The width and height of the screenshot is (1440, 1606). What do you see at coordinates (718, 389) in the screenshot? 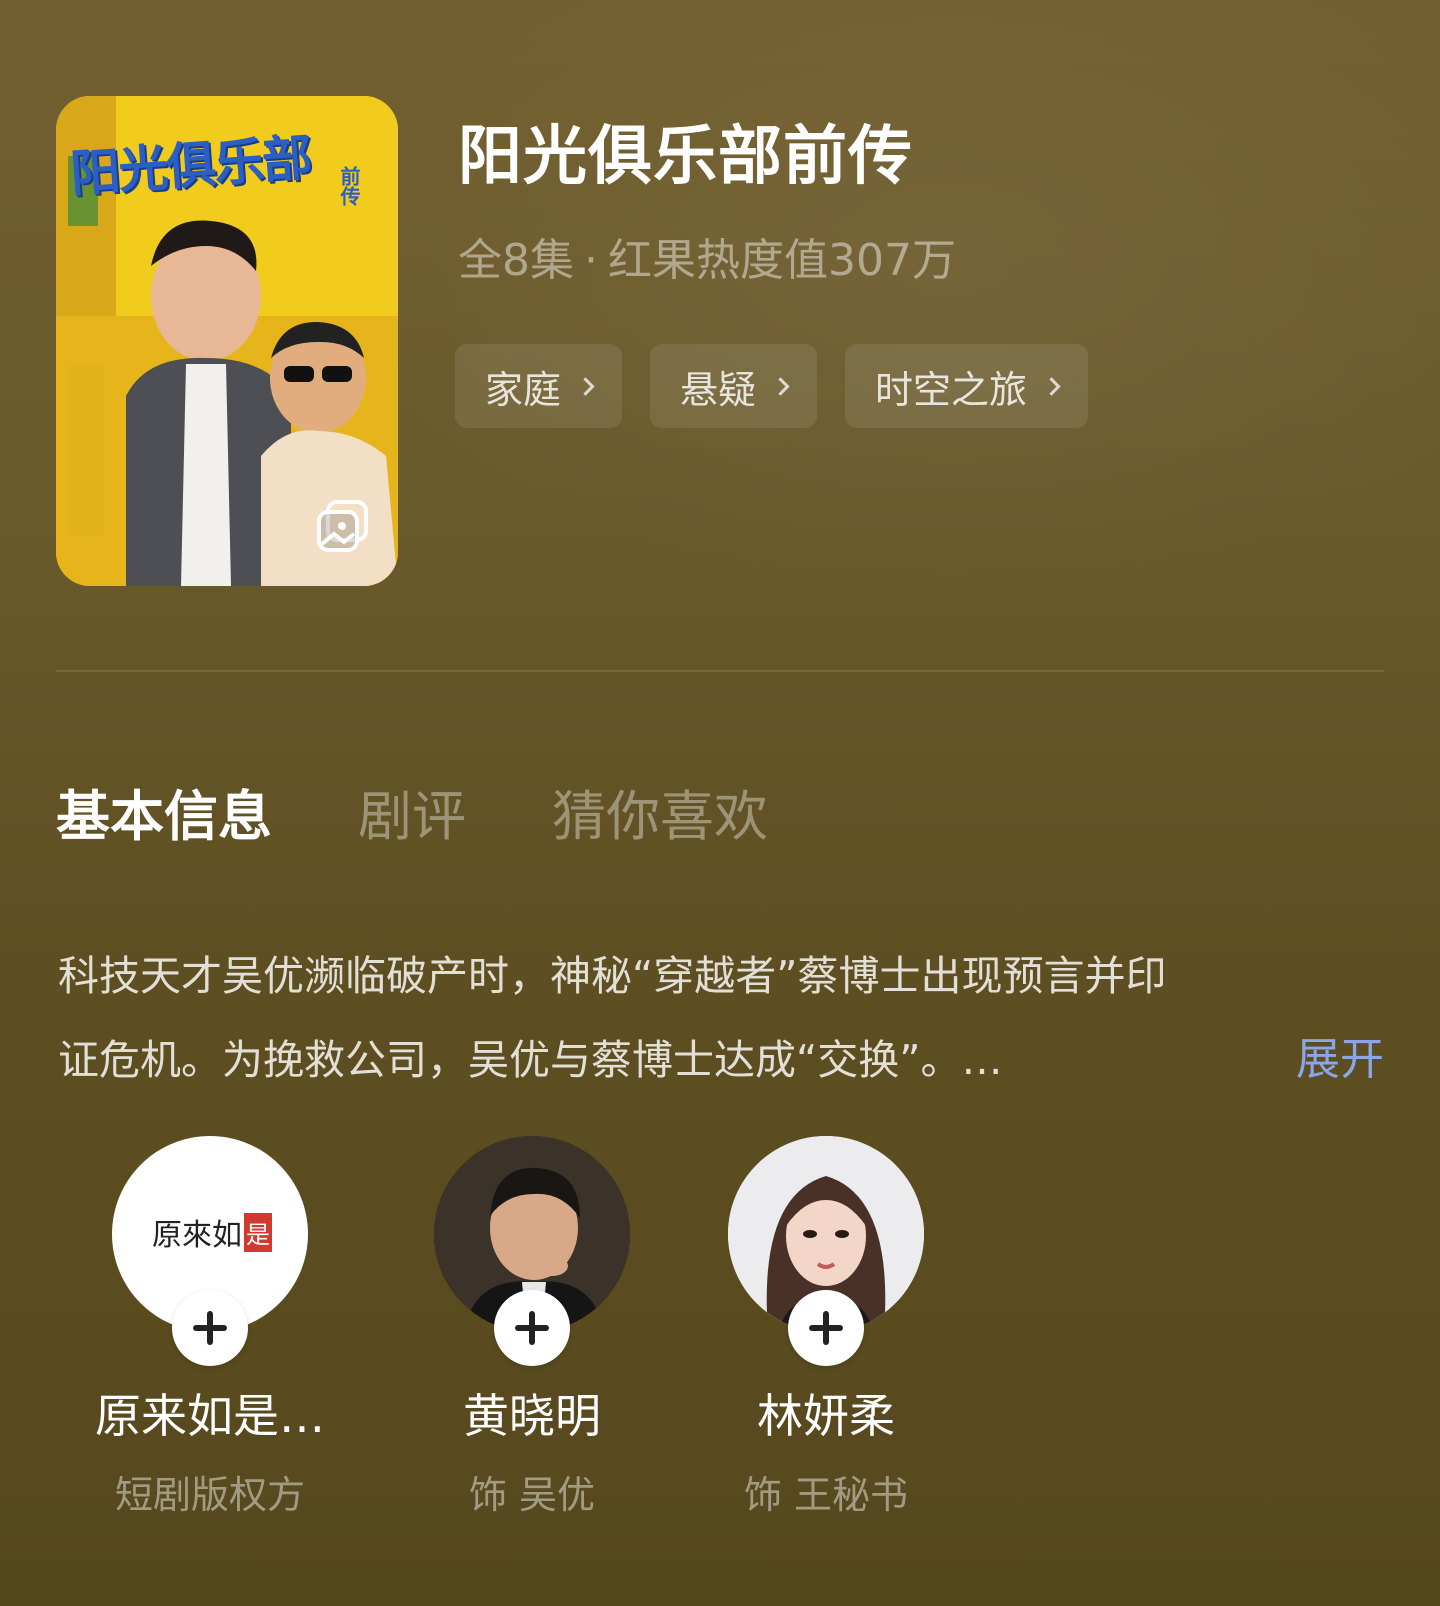
I see `tag-label: 悬疑` at bounding box center [718, 389].